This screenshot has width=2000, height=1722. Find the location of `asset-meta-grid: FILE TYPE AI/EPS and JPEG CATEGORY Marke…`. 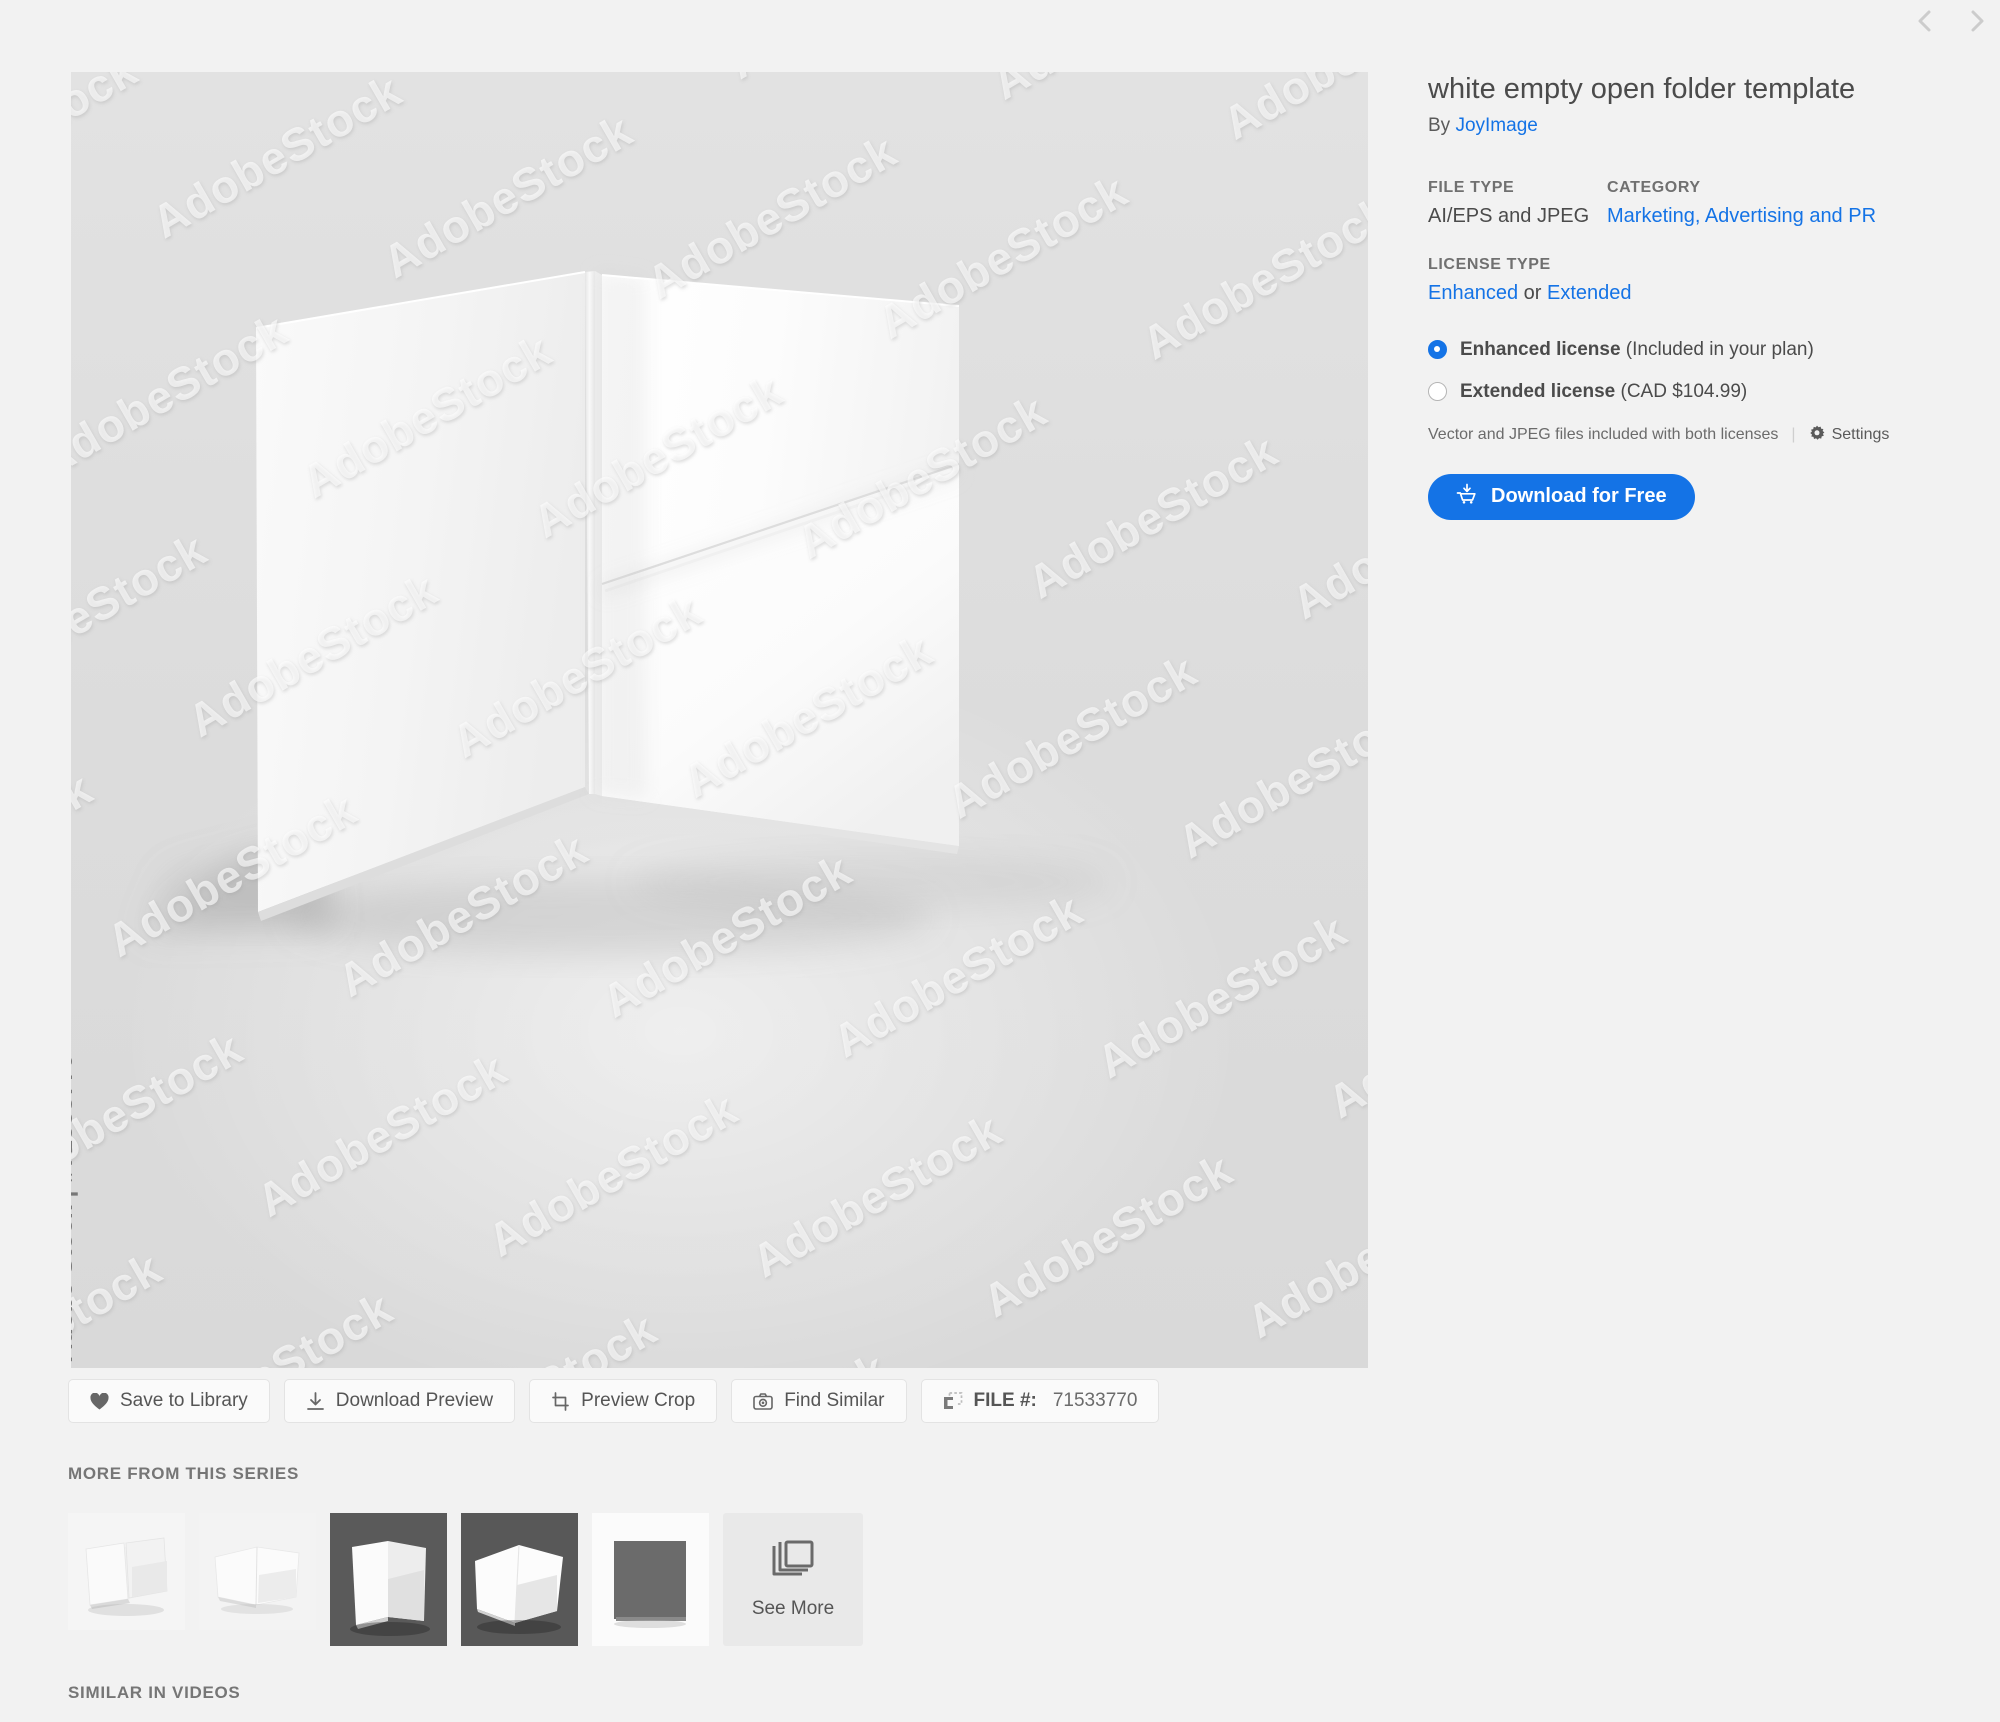

asset-meta-grid: FILE TYPE AI/EPS and JPEG CATEGORY Marke… is located at coordinates (1688, 203).